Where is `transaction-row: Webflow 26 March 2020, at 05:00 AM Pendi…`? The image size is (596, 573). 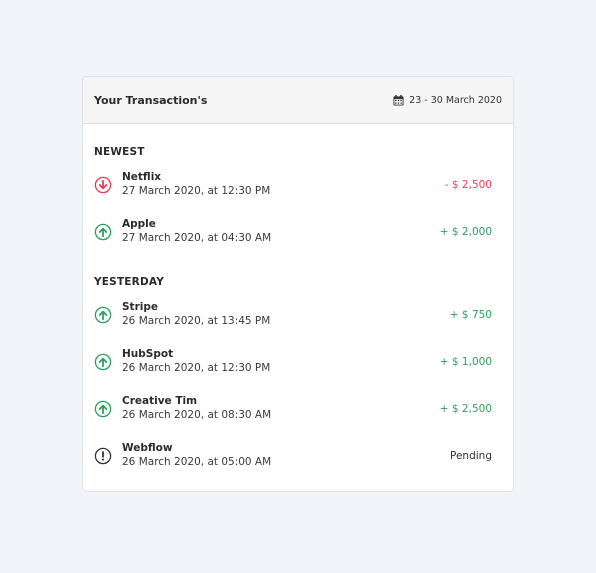 transaction-row: Webflow 26 March 2020, at 05:00 AM Pendi… is located at coordinates (298, 455).